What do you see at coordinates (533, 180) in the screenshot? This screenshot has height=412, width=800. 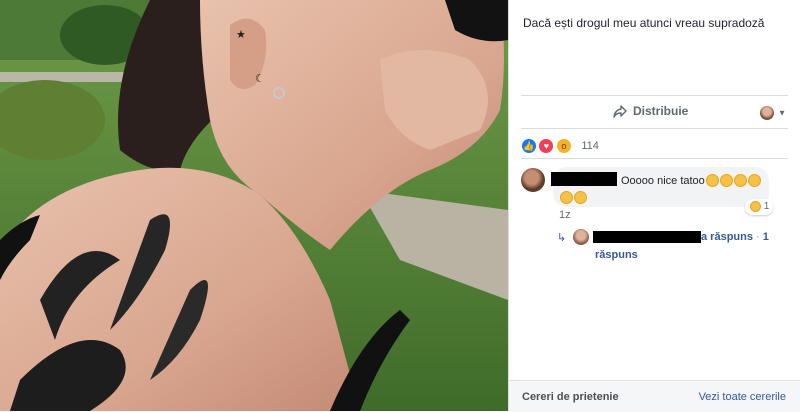 I see `commenter-avatar` at bounding box center [533, 180].